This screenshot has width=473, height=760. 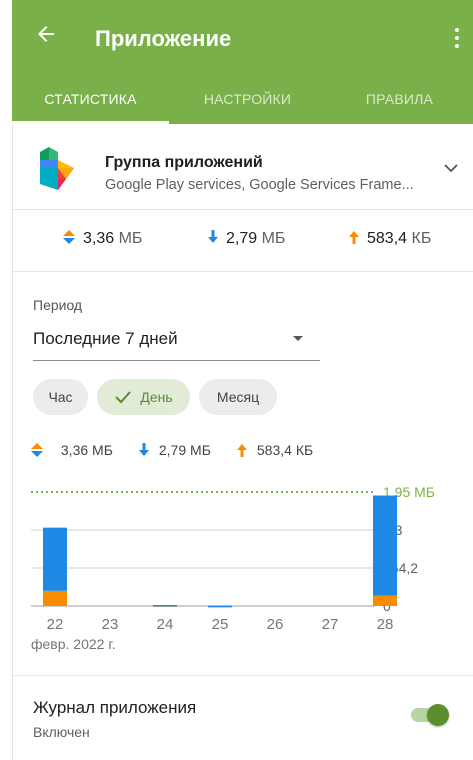 What do you see at coordinates (242, 238) in the screenshot?
I see `download-value: 2,79` at bounding box center [242, 238].